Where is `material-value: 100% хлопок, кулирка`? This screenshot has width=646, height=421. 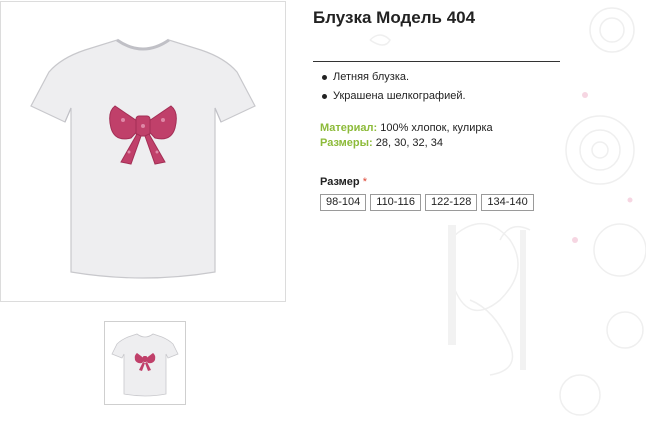
material-value: 100% хлопок, кулирка is located at coordinates (436, 128).